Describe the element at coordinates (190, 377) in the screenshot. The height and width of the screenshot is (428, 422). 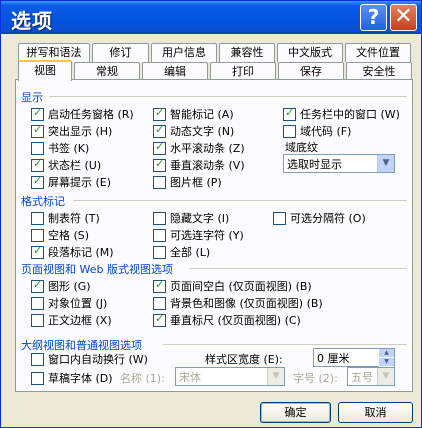
I see `draft-font-name-value: 宋体` at that location.